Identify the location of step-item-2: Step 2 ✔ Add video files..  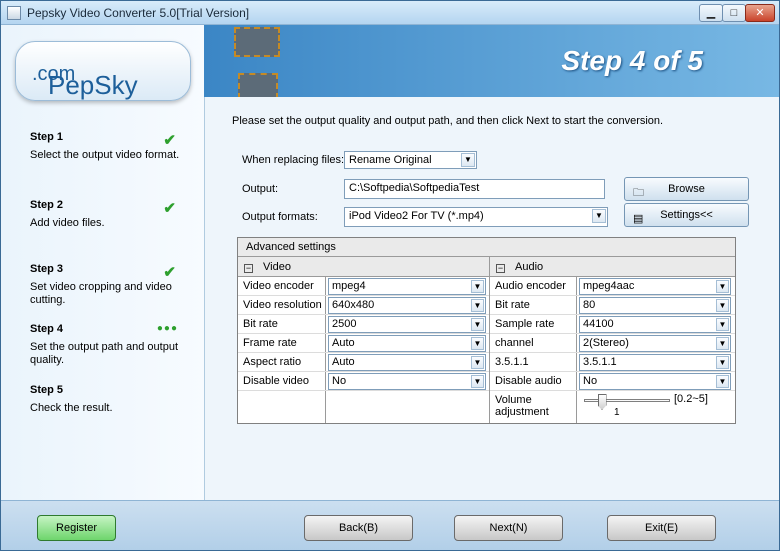
(110, 214).